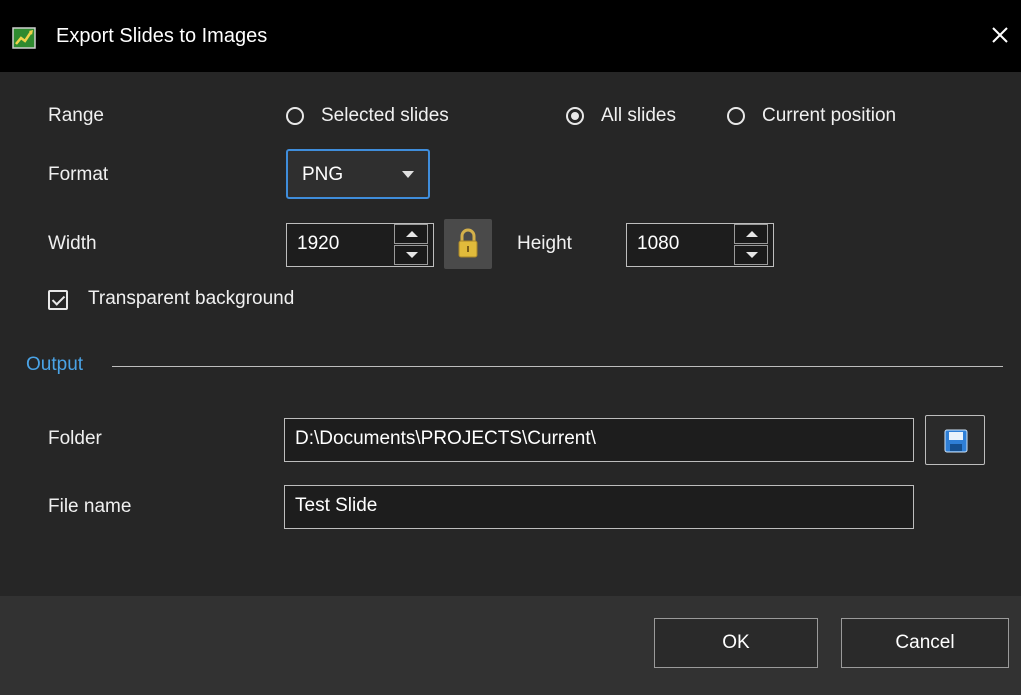  Describe the element at coordinates (78, 174) in the screenshot. I see `format-label: Format` at that location.